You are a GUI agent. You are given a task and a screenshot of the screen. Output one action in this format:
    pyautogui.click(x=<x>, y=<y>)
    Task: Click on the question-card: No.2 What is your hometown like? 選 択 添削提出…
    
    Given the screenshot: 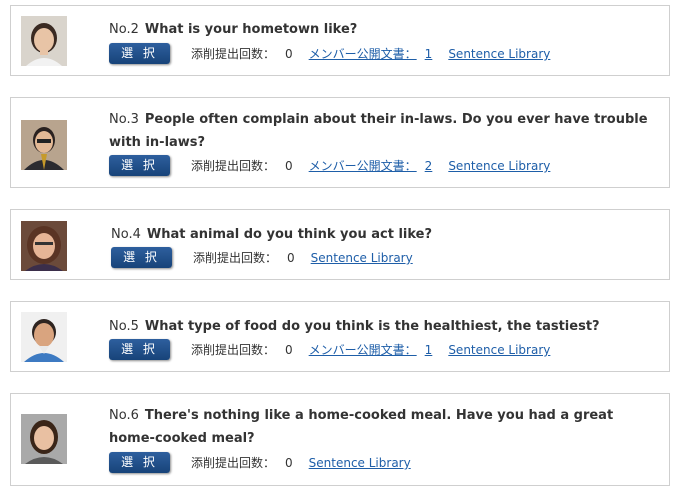 What is the action you would take?
    pyautogui.click(x=340, y=40)
    